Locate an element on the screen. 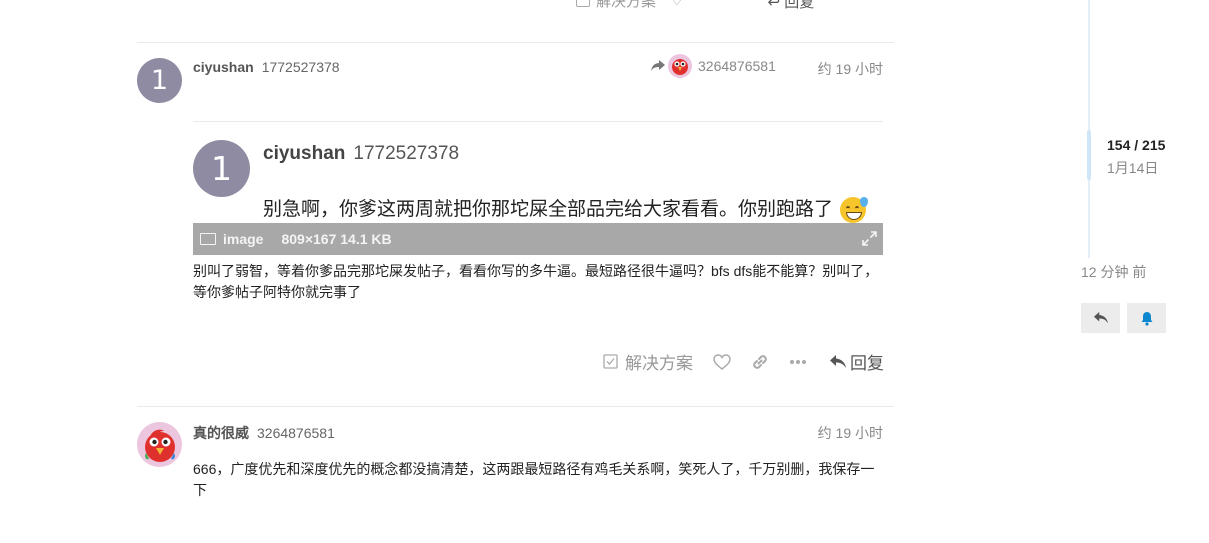 The image size is (1209, 543). bell-icon is located at coordinates (1146, 318).